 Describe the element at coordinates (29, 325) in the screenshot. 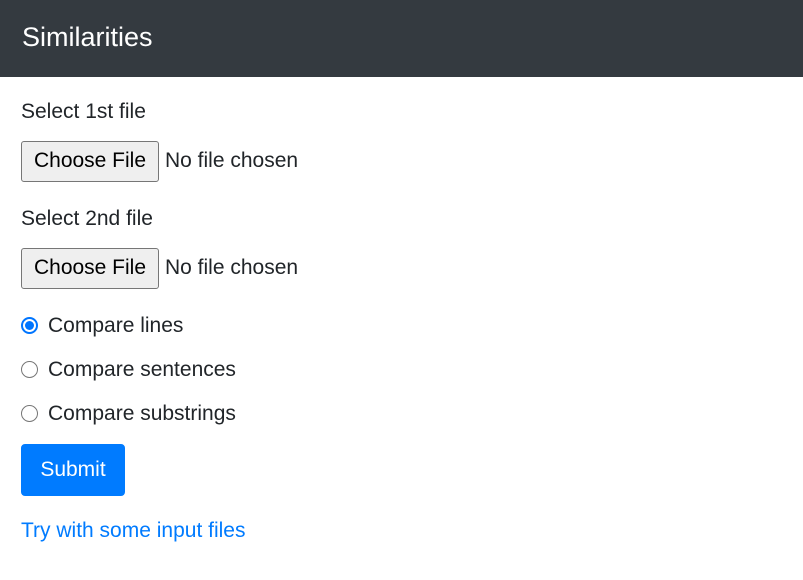

I see `compare-lines-radio` at that location.